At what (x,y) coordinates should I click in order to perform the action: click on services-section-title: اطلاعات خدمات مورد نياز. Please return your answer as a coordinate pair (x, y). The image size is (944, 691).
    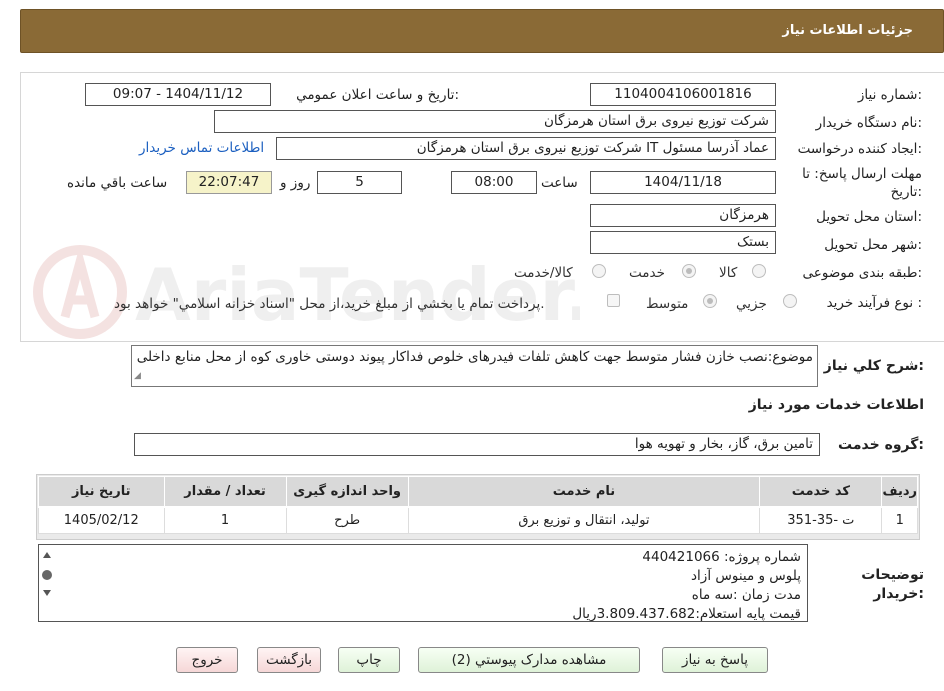
    Looking at the image, I should click on (836, 405).